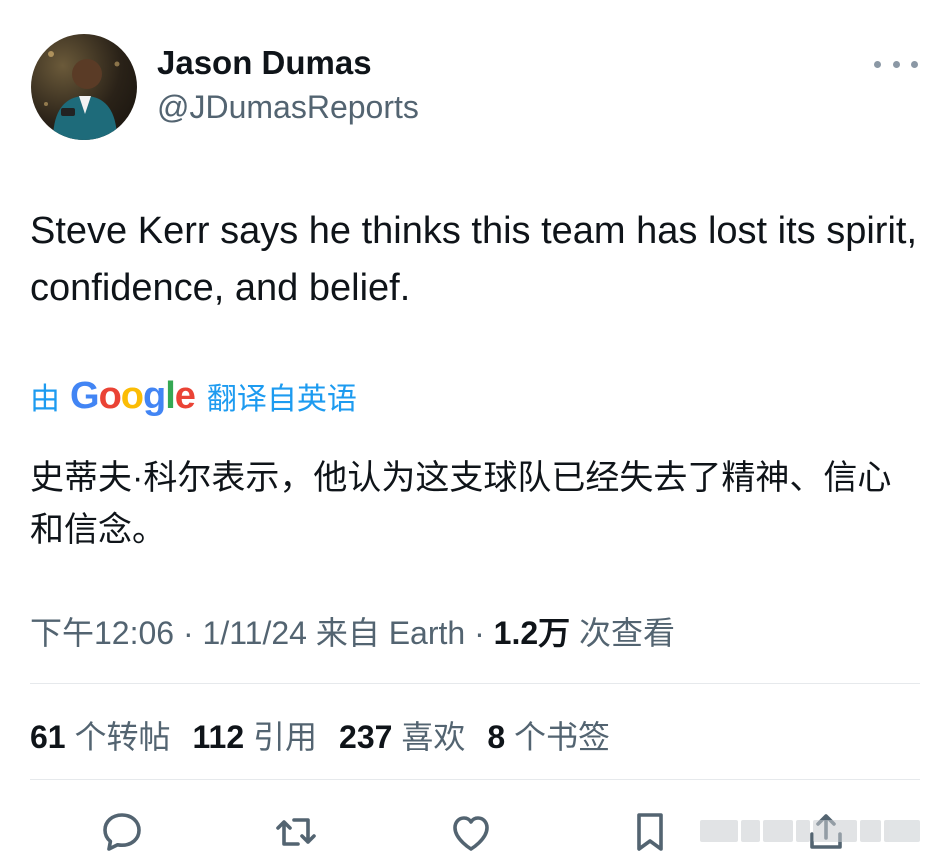 This screenshot has width=946, height=861. I want to click on tweet-meta: 下午12:06 · 1/11/24 来自 Earth · 1.2万 次查看, so click(352, 631).